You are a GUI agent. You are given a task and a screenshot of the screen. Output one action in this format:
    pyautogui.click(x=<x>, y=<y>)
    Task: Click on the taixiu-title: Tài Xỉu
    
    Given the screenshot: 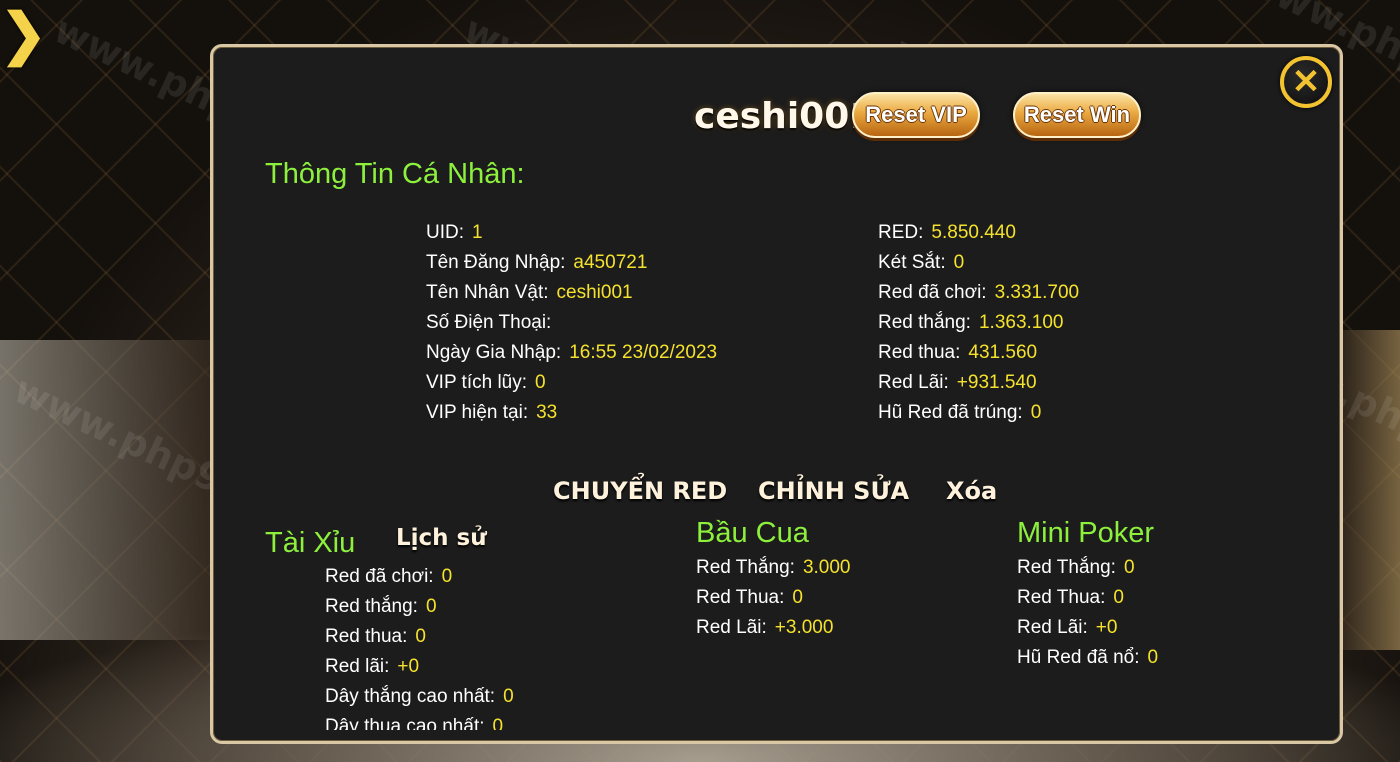 What is the action you would take?
    pyautogui.click(x=310, y=543)
    